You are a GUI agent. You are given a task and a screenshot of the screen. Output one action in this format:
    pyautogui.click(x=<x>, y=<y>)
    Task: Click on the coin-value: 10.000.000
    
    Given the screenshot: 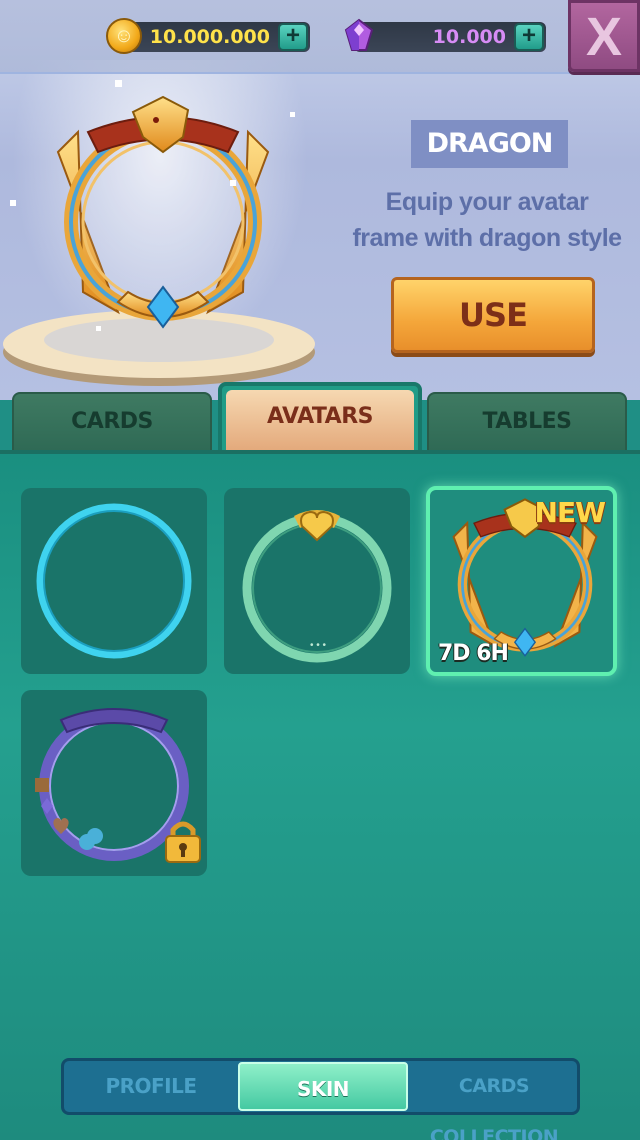 What is the action you would take?
    pyautogui.click(x=209, y=37)
    